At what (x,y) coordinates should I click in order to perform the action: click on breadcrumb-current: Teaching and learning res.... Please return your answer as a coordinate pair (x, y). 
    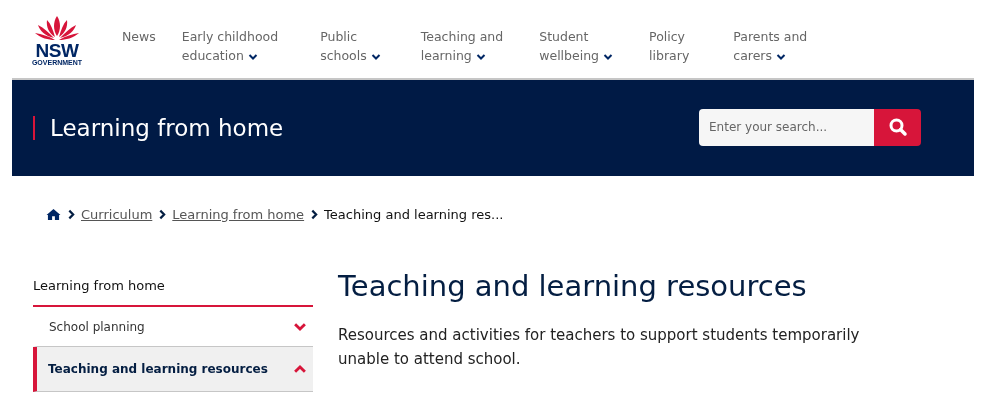
    Looking at the image, I should click on (414, 214).